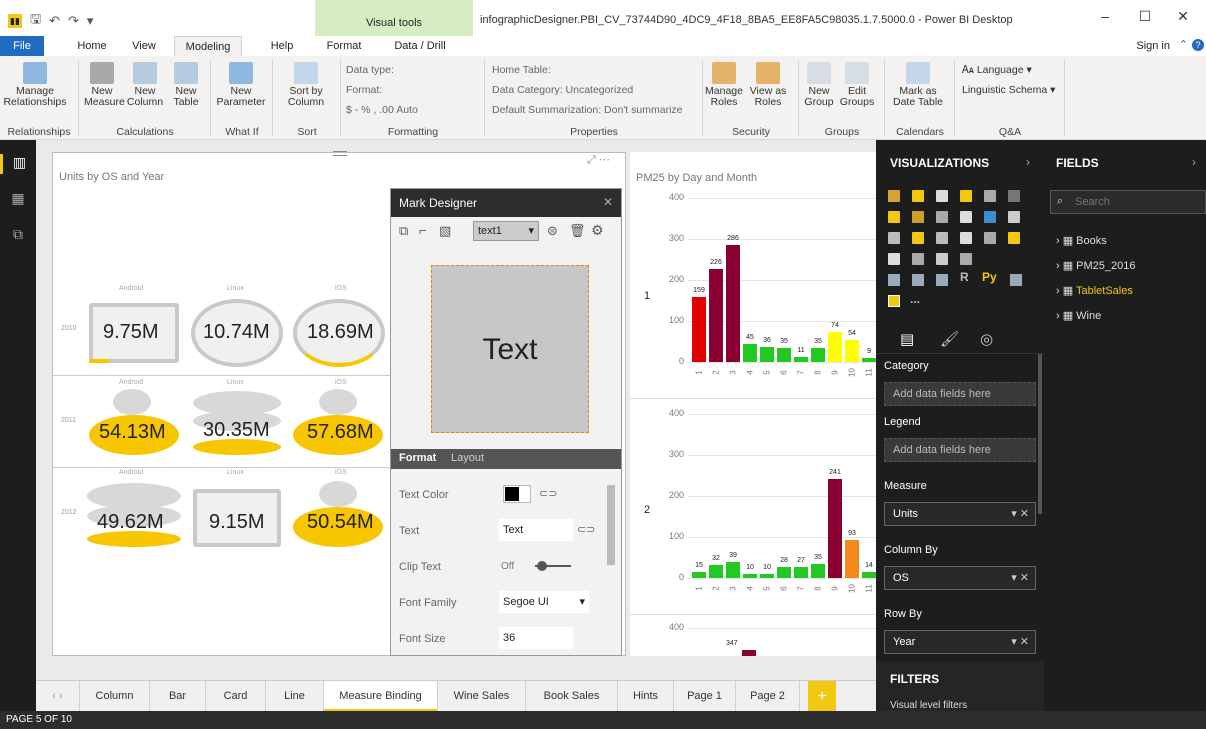 The image size is (1206, 729). What do you see at coordinates (73, 21) in the screenshot?
I see `redo-icon: ↷` at bounding box center [73, 21].